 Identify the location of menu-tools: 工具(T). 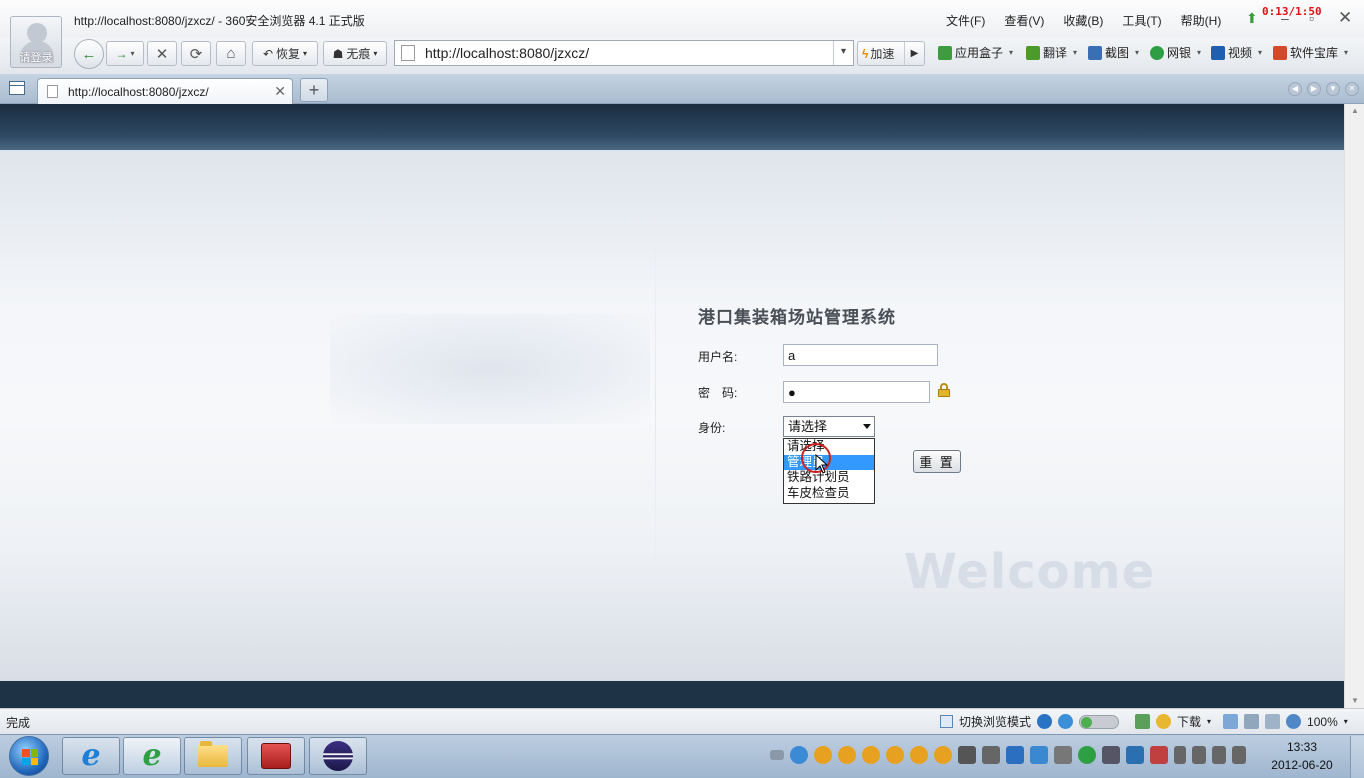
(1141, 20).